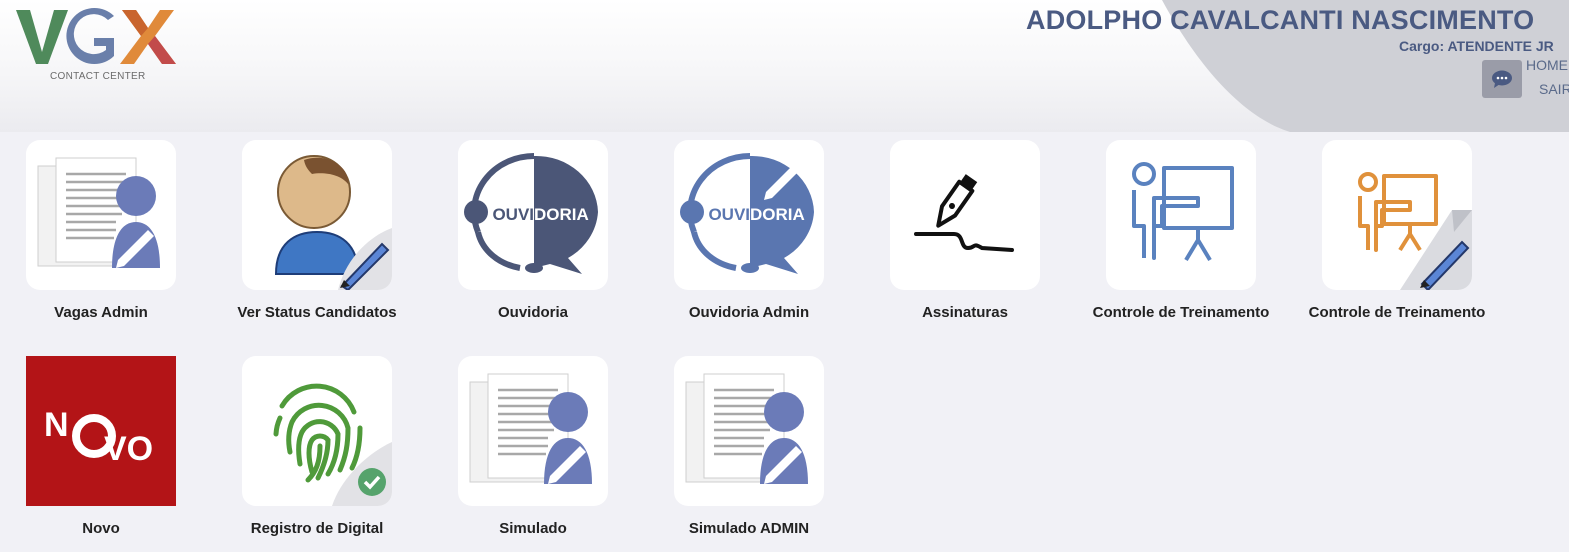  I want to click on fingerprint-check-icon, so click(332, 444).